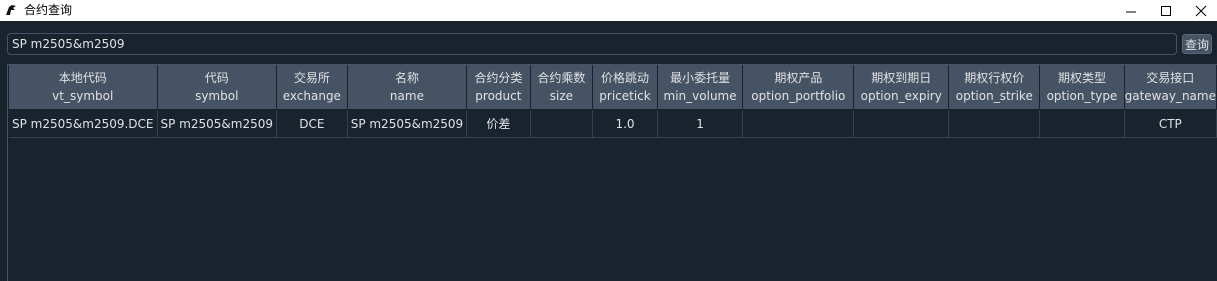 The width and height of the screenshot is (1217, 281). Describe the element at coordinates (1082, 123) in the screenshot. I see `cell-option-type` at that location.